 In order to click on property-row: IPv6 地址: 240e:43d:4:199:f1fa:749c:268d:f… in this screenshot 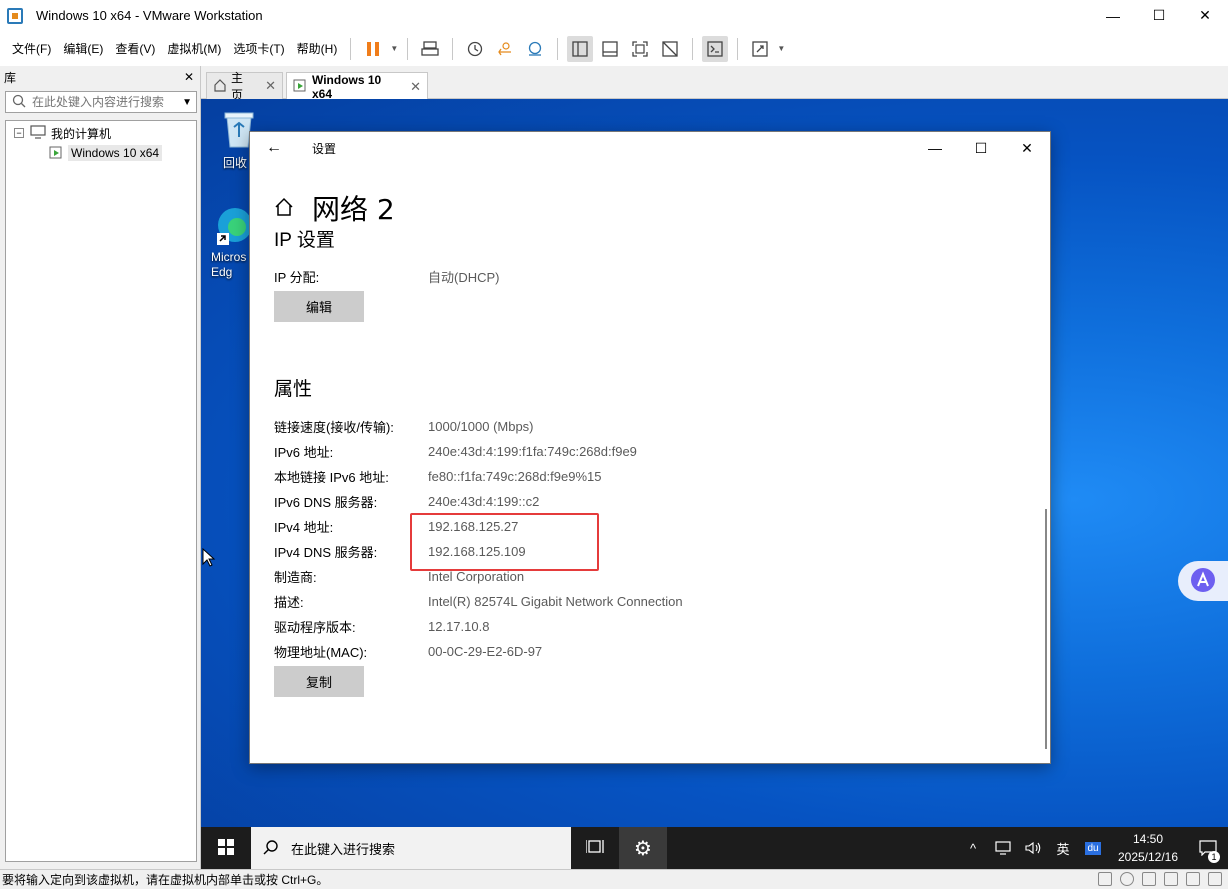, I will do `click(455, 451)`.